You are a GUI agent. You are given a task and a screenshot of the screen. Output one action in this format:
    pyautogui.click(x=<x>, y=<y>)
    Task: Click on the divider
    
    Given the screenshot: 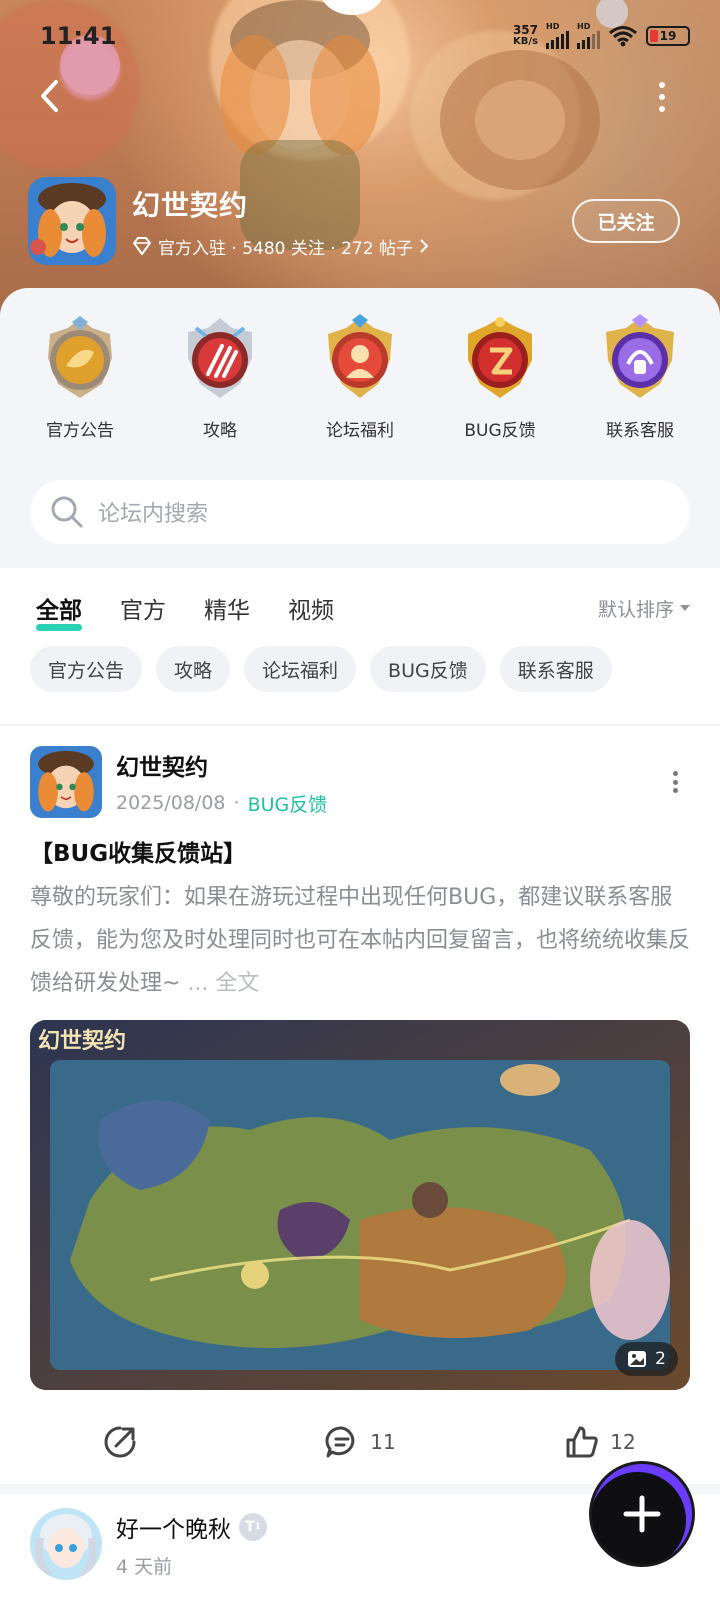 What is the action you would take?
    pyautogui.click(x=360, y=725)
    